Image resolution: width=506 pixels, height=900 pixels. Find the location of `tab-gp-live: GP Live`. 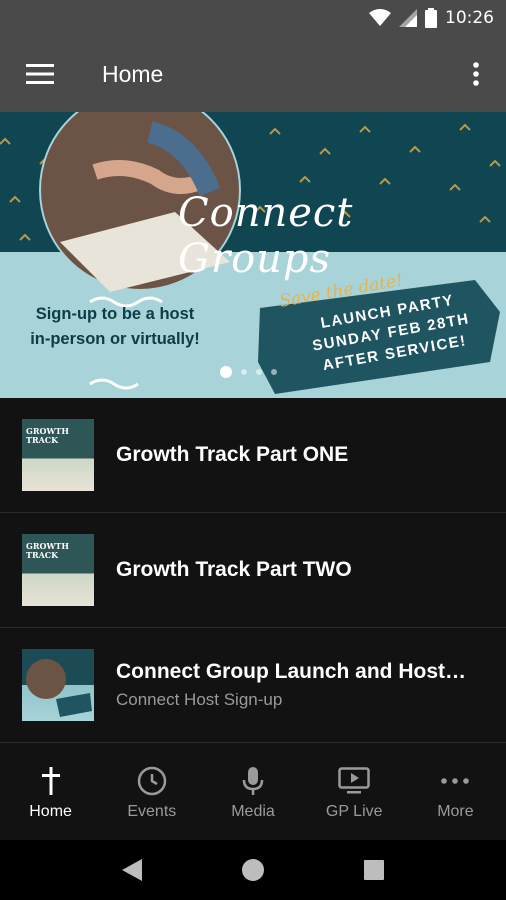

tab-gp-live: GP Live is located at coordinates (354, 791).